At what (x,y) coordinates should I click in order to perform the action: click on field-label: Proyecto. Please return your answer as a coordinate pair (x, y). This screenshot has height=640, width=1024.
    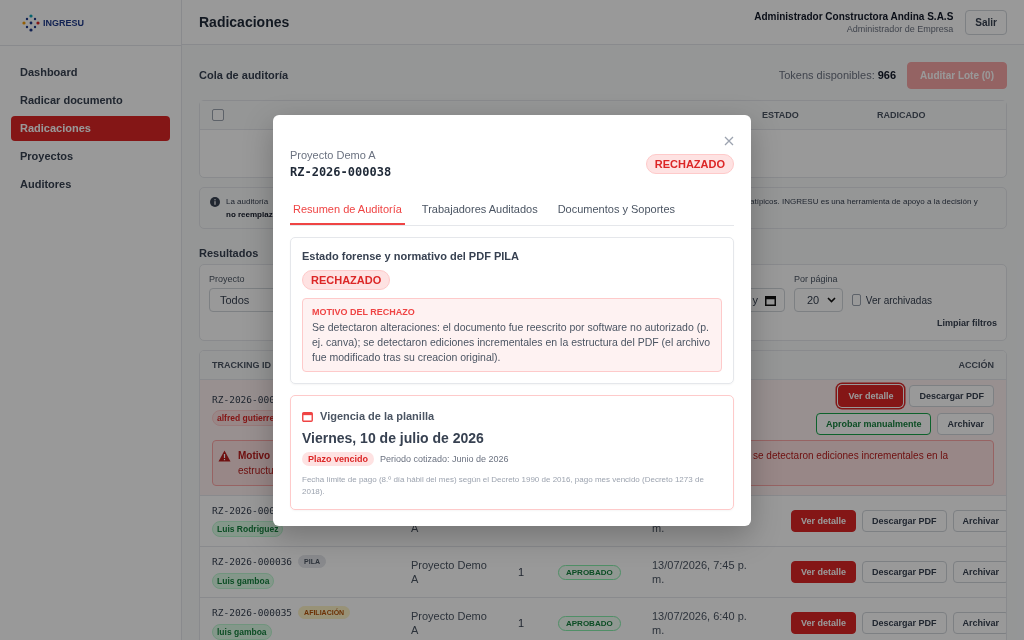
    Looking at the image, I should click on (227, 279).